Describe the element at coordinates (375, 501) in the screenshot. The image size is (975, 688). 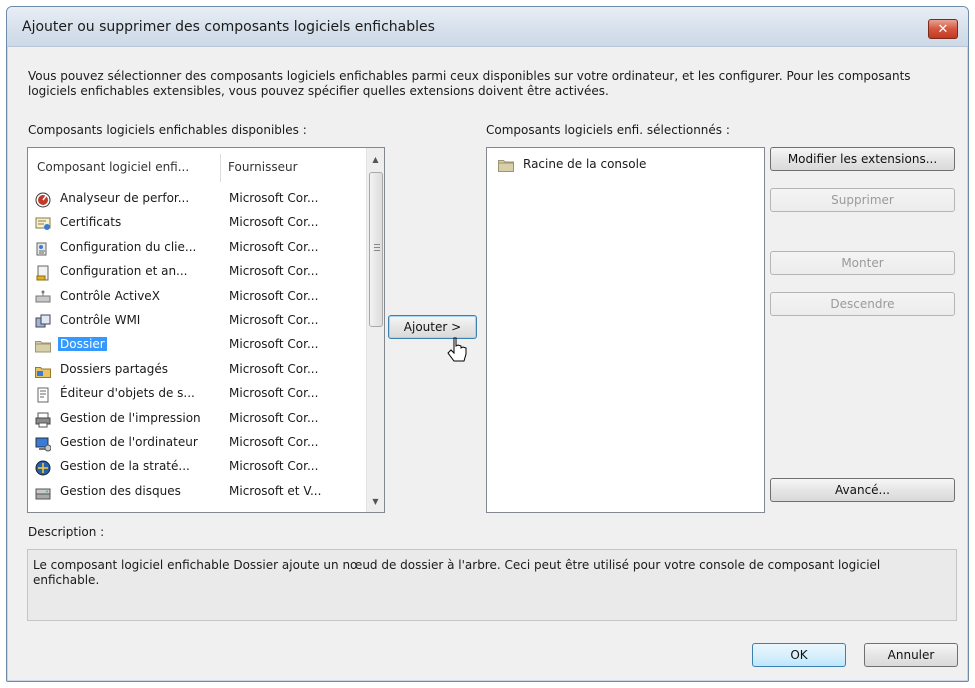
I see `scroll-down-icon: ▼` at that location.